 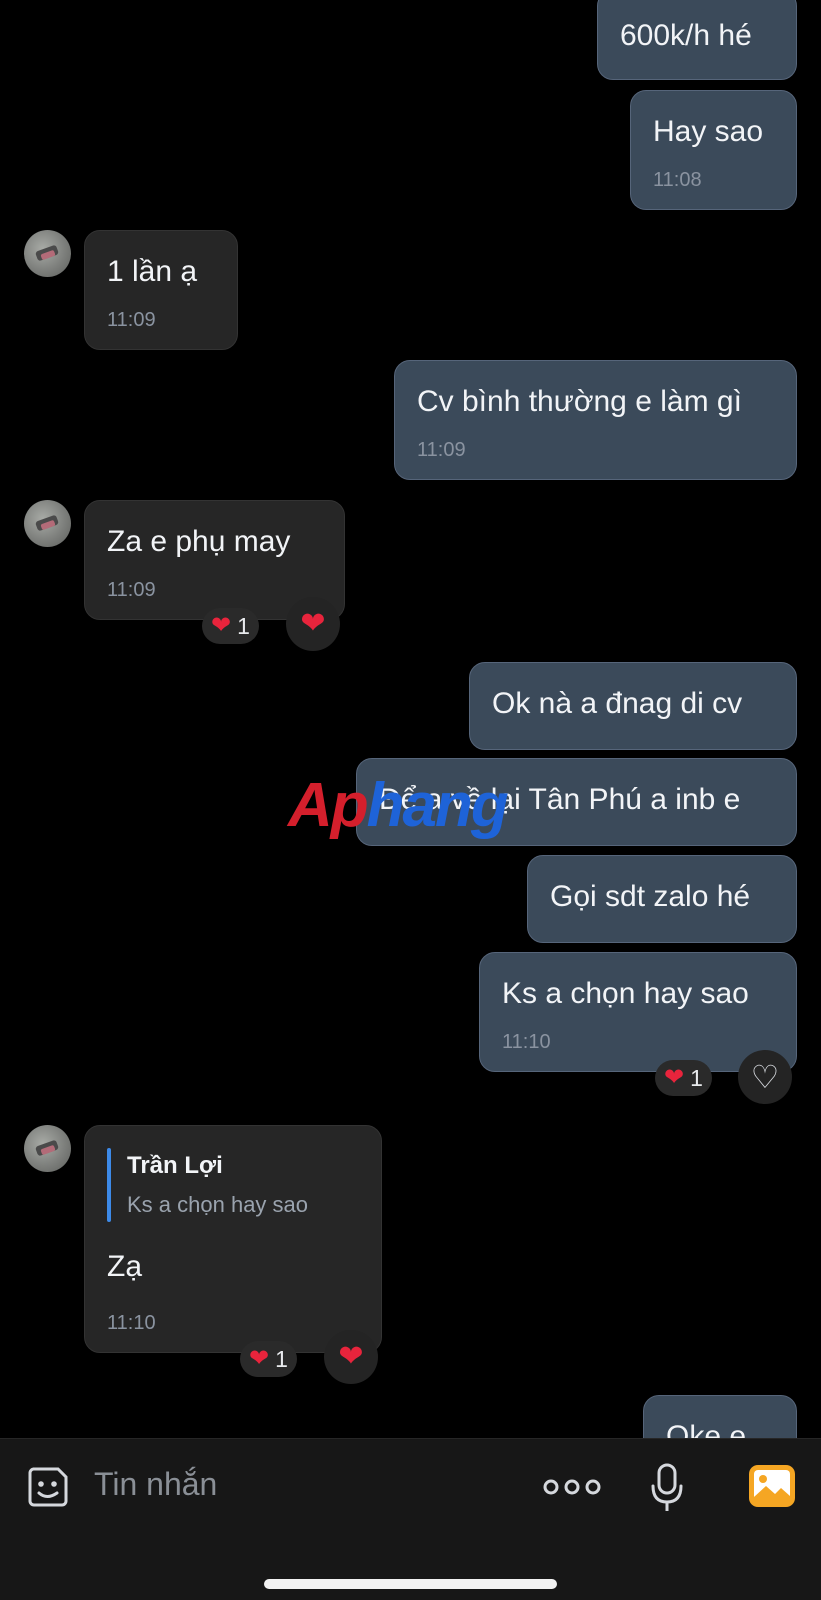 I want to click on watermark: Aphang, so click(x=398, y=805).